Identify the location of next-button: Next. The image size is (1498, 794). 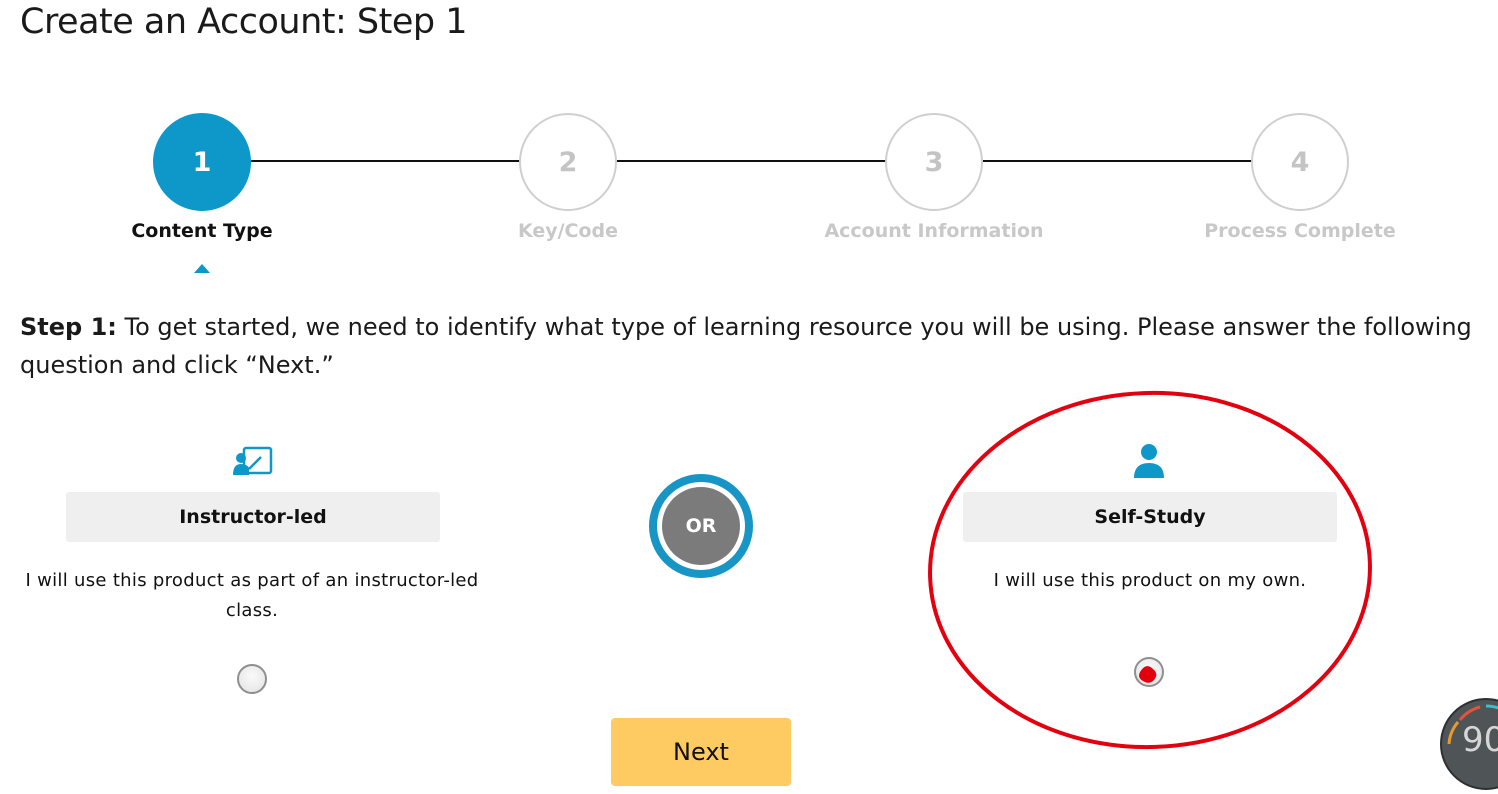
(701, 752).